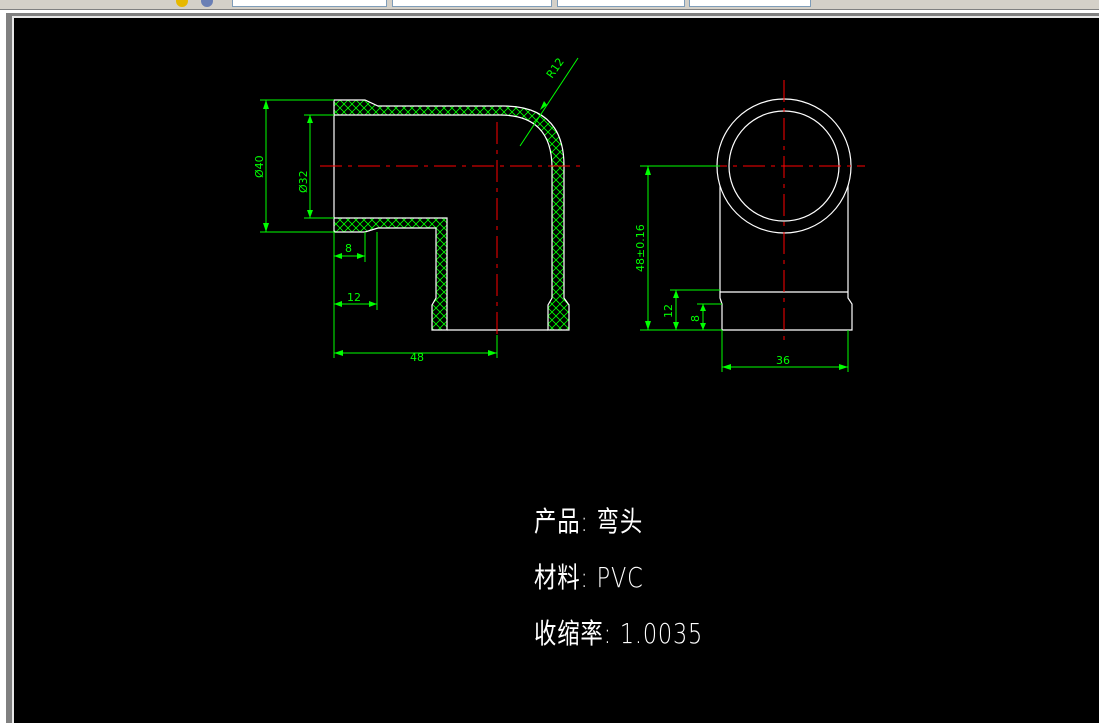 This screenshot has width=1099, height=723. What do you see at coordinates (451, 215) in the screenshot?
I see `hatch-outer-wall` at bounding box center [451, 215].